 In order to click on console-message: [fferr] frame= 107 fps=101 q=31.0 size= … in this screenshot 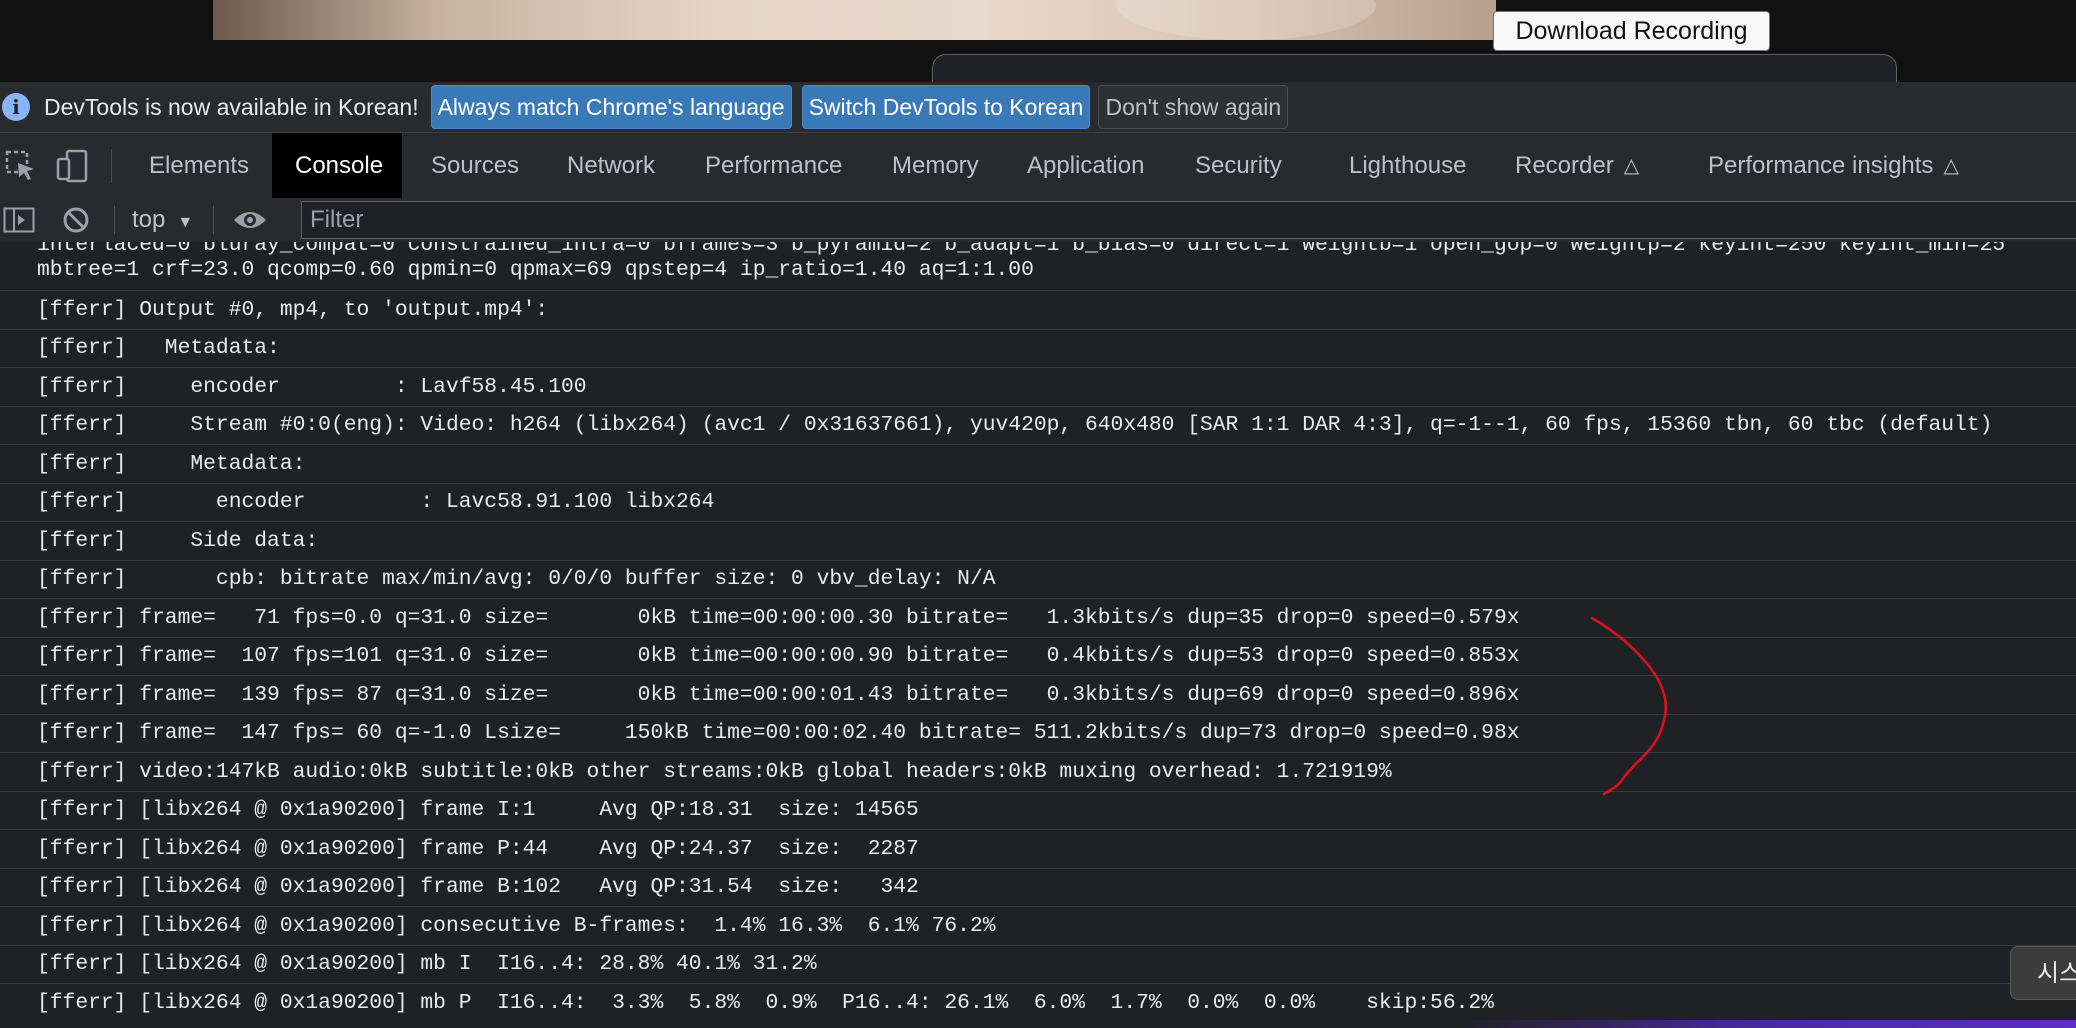, I will do `click(1038, 657)`.